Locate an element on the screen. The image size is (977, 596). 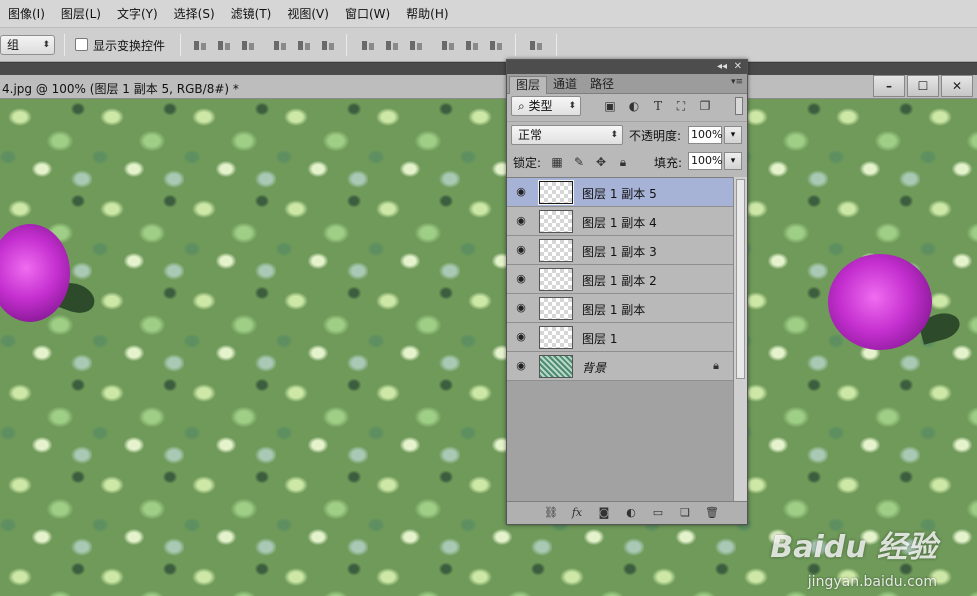
fill-label: 填充: is located at coordinates (668, 163).